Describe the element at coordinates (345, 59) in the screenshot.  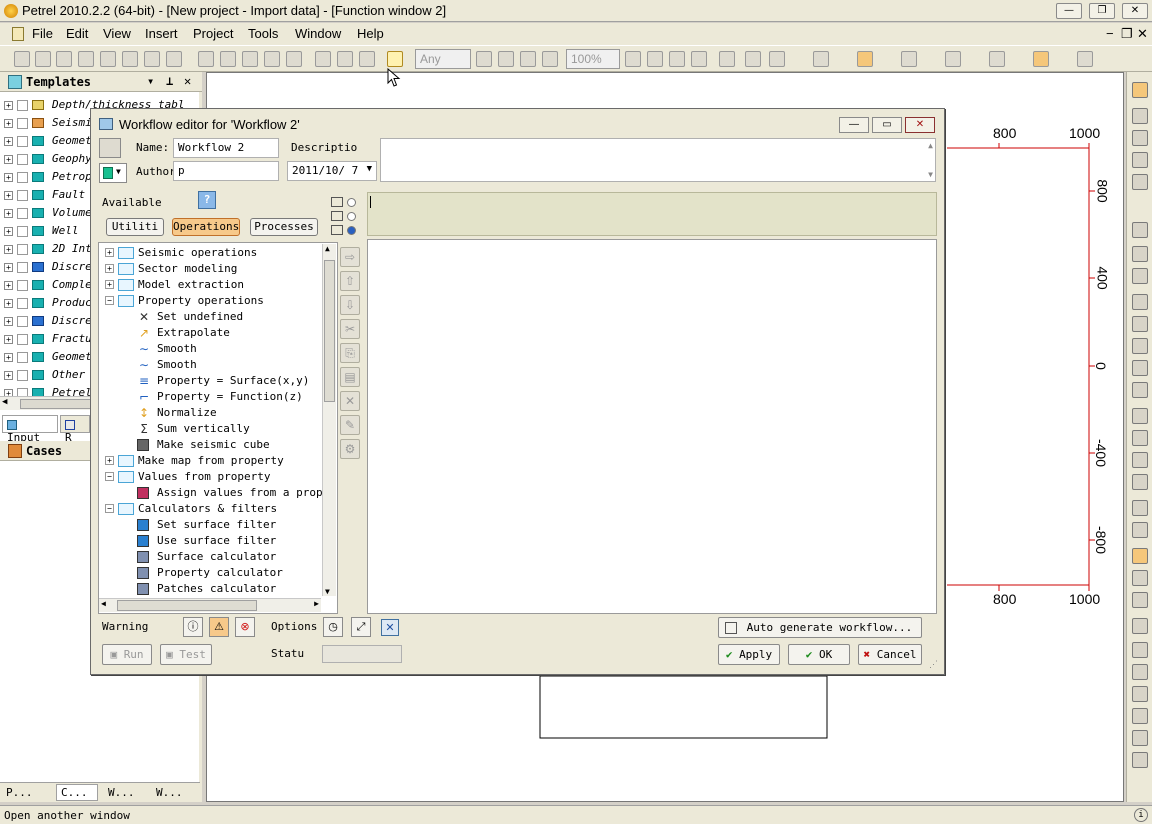
I see `tool-b-icon` at that location.